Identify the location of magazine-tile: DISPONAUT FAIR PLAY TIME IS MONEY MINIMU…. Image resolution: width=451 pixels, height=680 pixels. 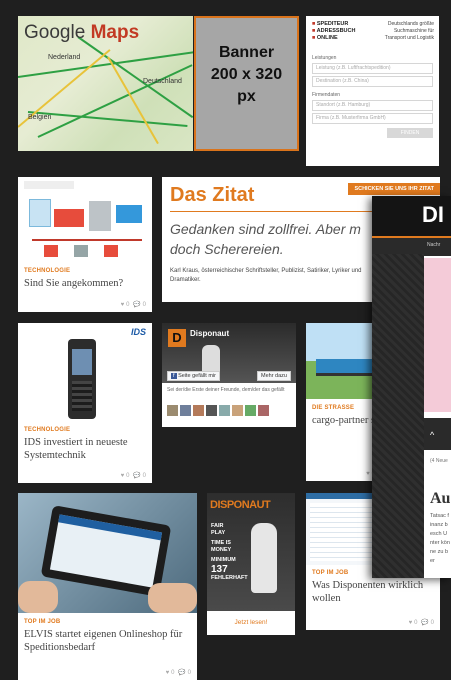
(251, 564).